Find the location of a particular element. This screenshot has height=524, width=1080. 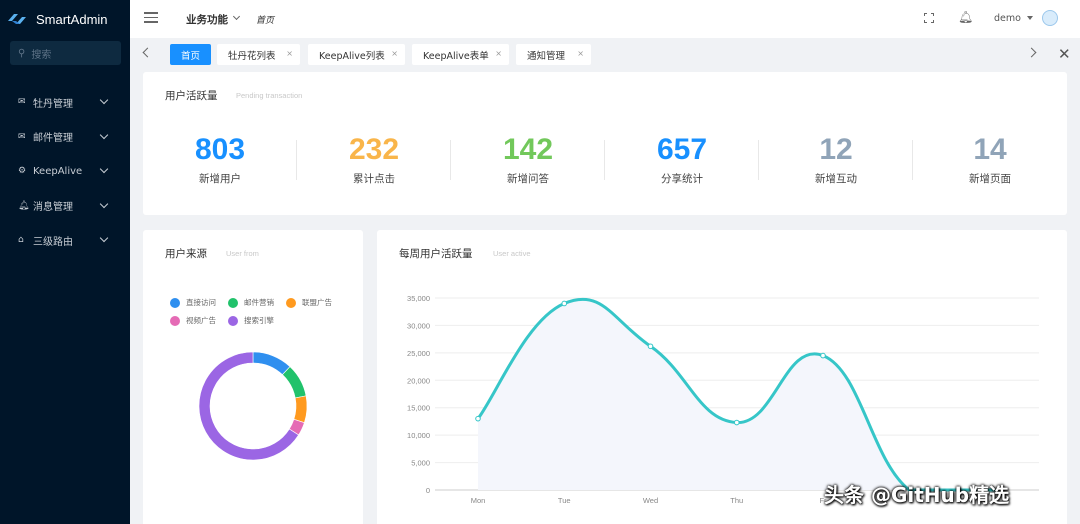

close-all-icon: ✕ is located at coordinates (1064, 54).